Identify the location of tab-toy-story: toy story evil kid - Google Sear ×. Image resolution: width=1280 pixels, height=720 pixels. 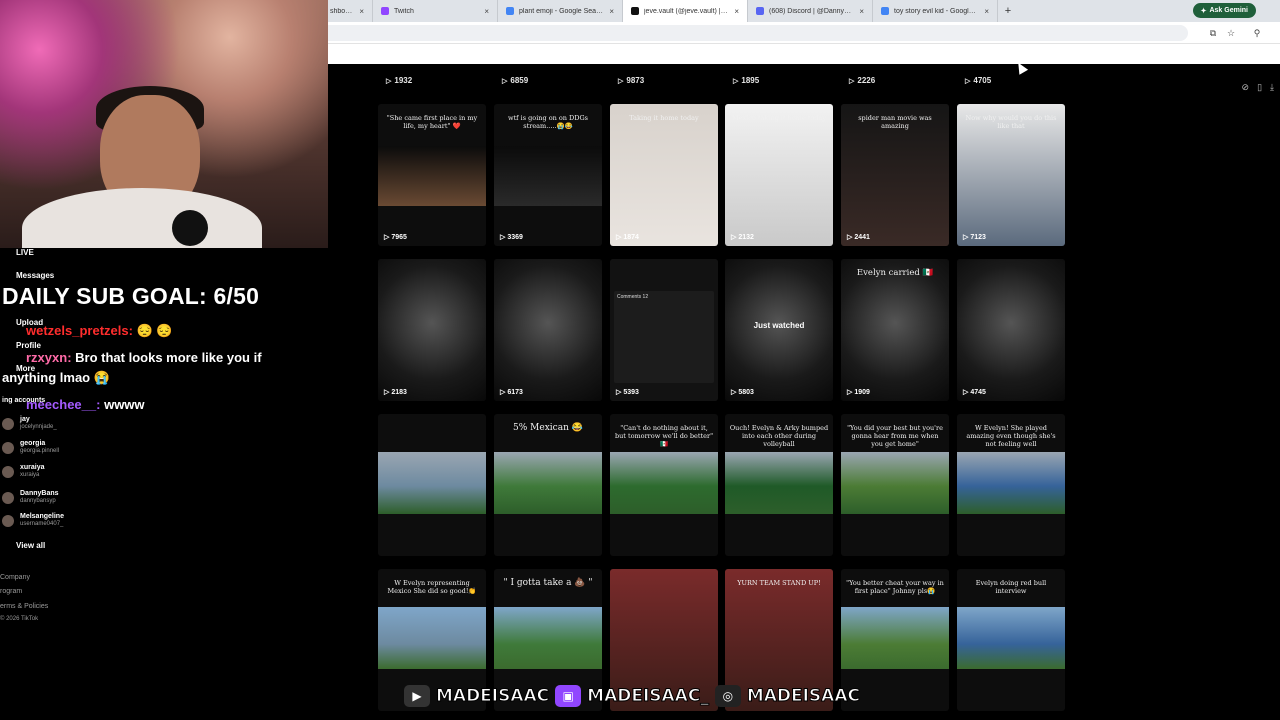
(935, 11).